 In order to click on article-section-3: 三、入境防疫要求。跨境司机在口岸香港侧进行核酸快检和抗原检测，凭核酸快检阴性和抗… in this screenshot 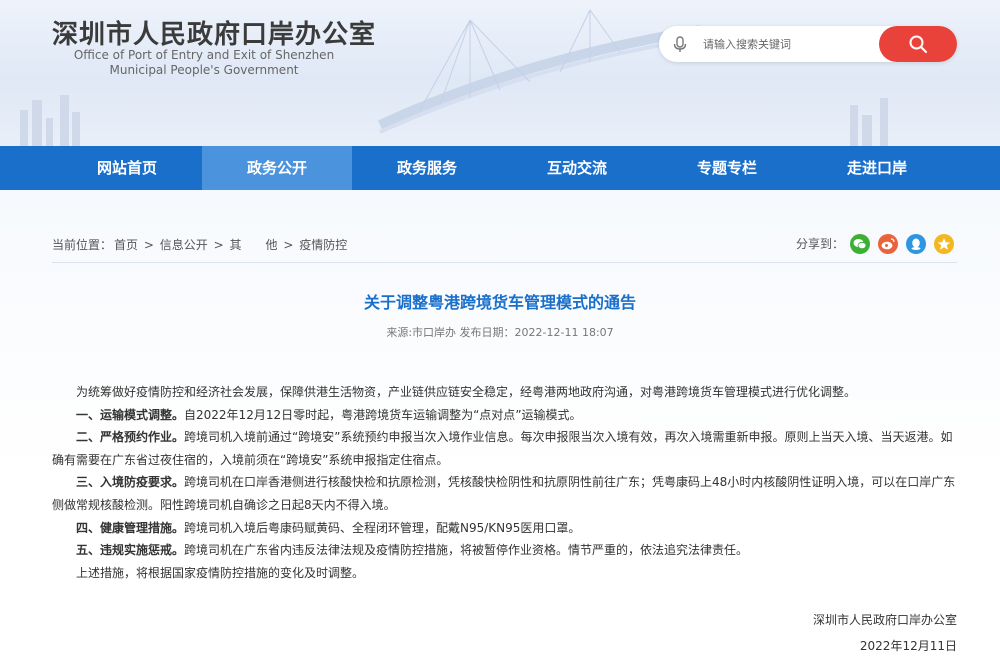, I will do `click(504, 493)`.